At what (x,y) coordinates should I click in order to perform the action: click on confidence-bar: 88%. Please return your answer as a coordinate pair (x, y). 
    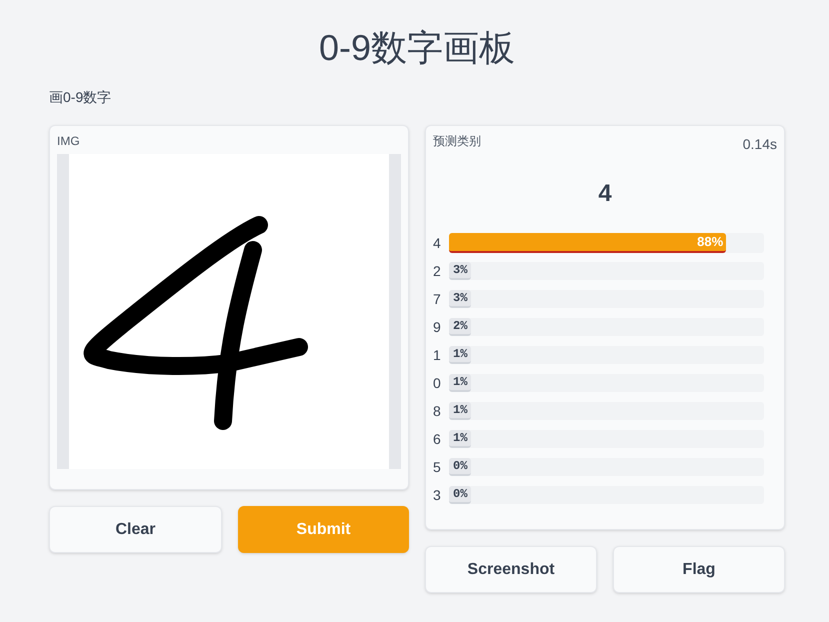
    Looking at the image, I should click on (587, 243).